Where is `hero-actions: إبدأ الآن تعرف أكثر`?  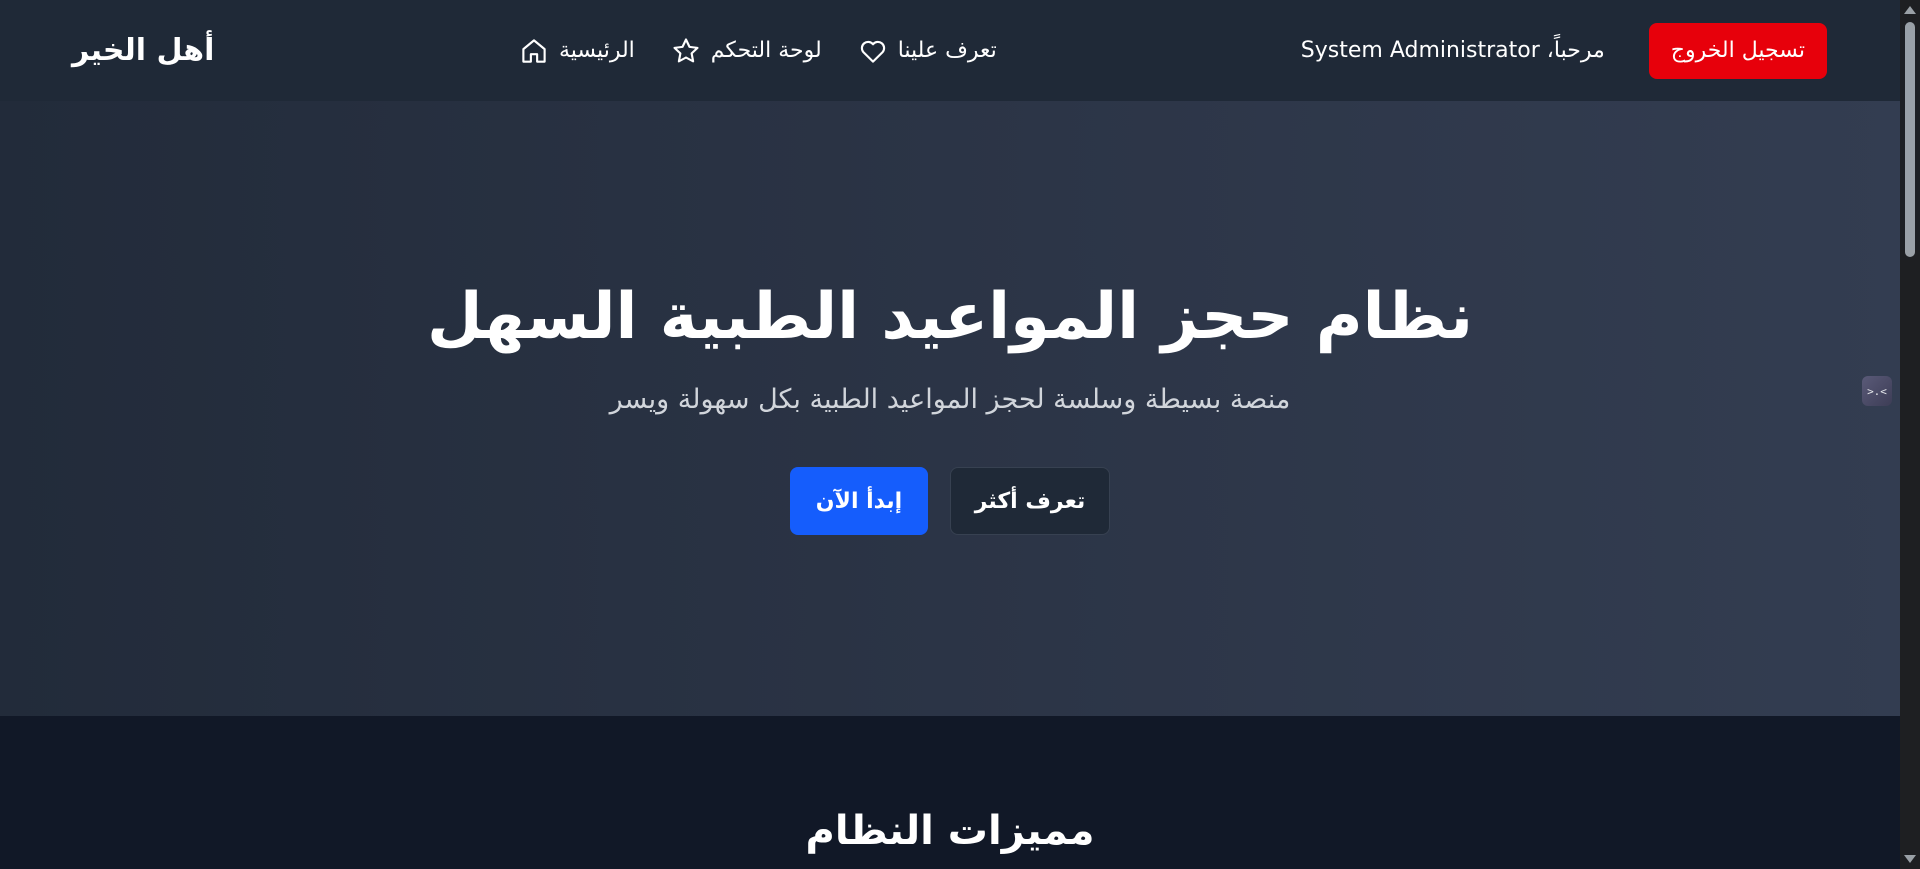 hero-actions: إبدأ الآن تعرف أكثر is located at coordinates (950, 501).